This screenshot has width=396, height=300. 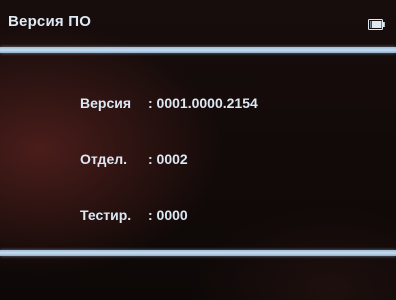 I want to click on battery-icon, so click(x=376, y=23).